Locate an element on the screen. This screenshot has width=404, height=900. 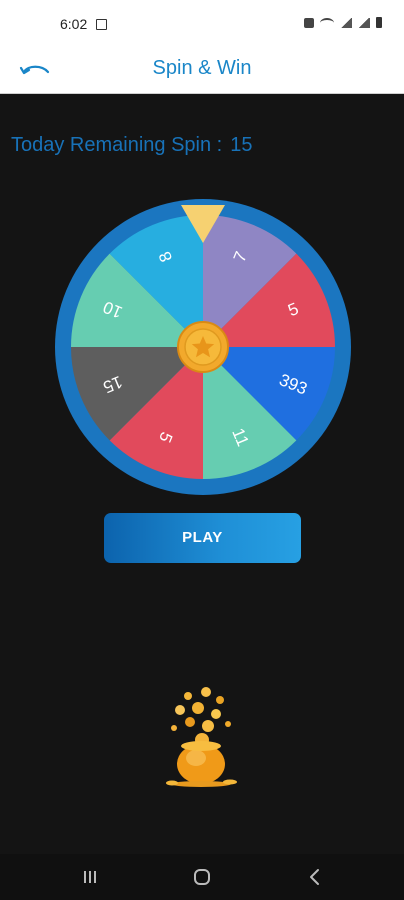
remaining-spins-count: 15 is located at coordinates (241, 145).